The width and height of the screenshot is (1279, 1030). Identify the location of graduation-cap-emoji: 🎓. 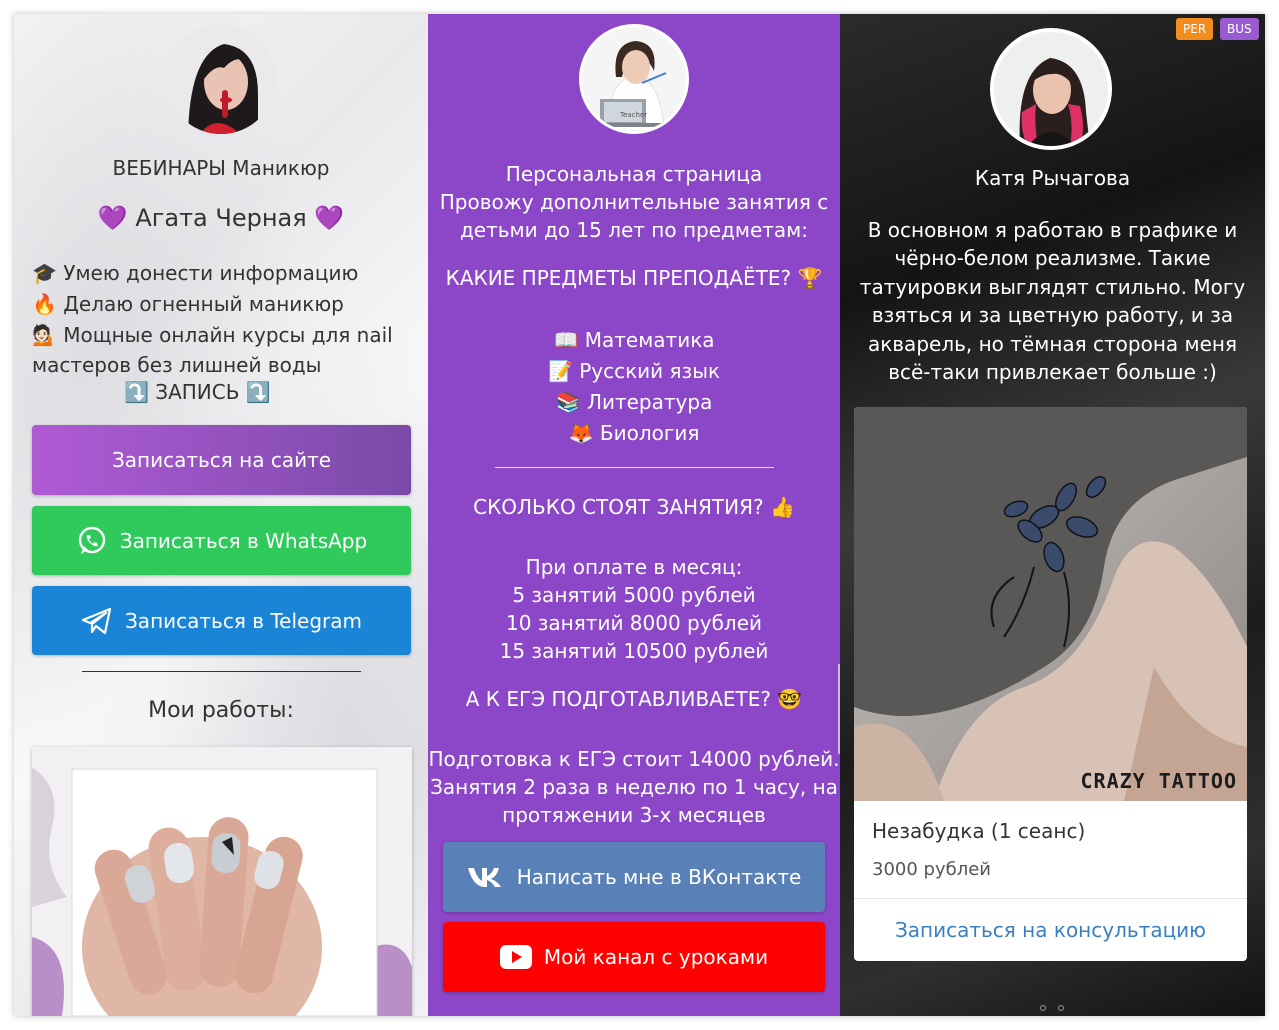
(44, 273).